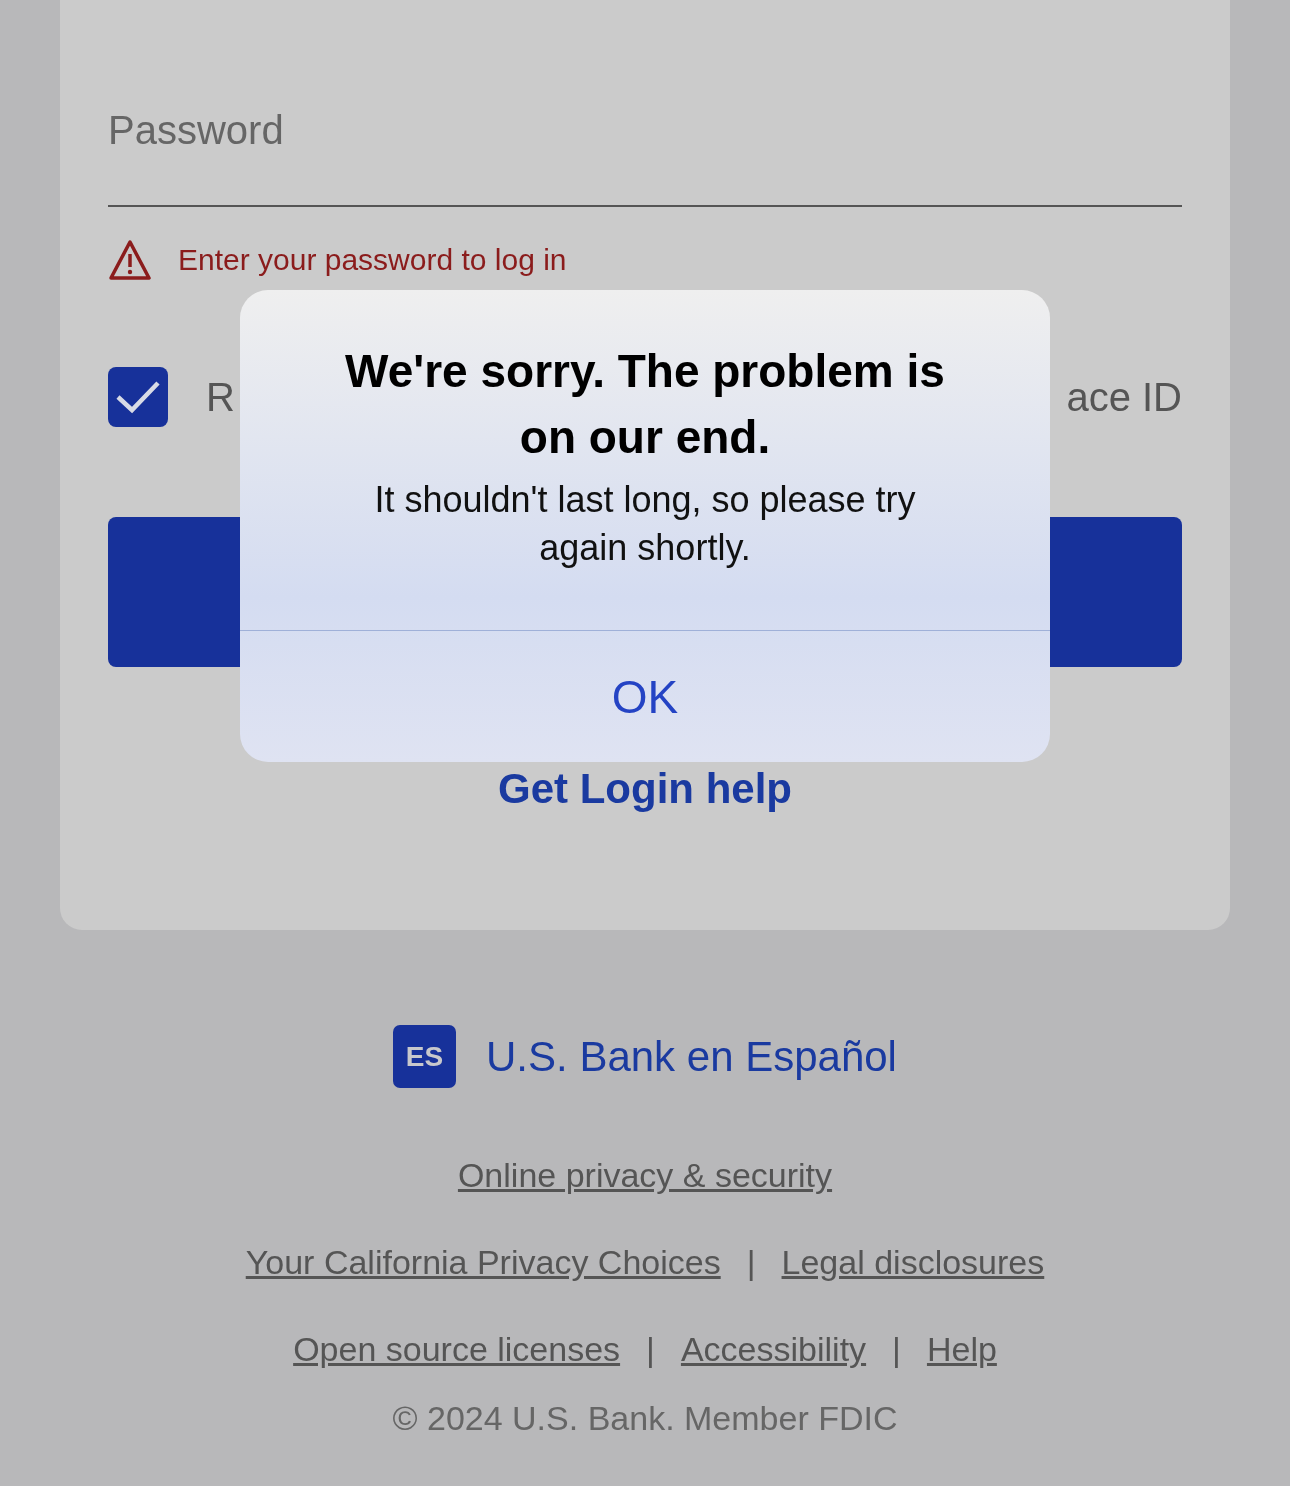  I want to click on language-badge: ES, so click(425, 1056).